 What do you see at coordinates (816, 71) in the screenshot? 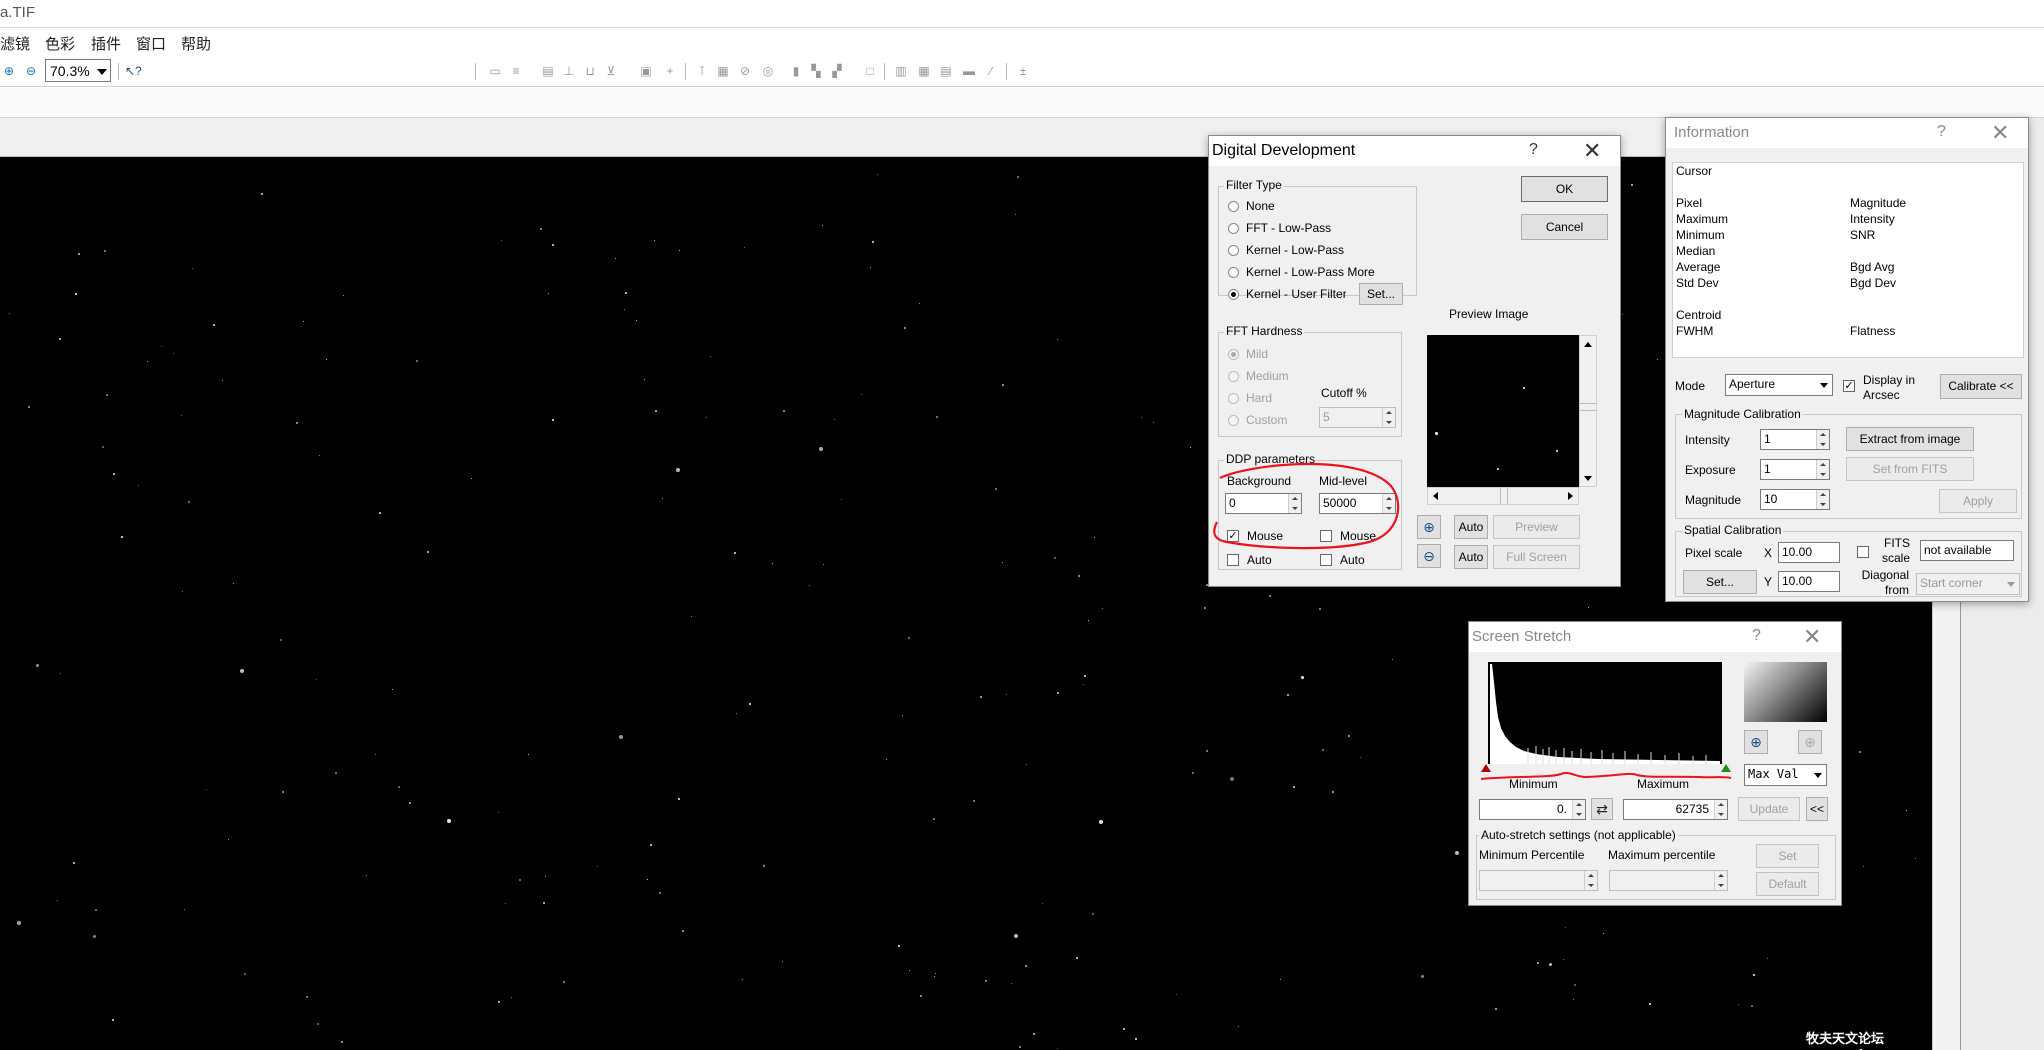
I see `stretch-icon: ▚` at bounding box center [816, 71].